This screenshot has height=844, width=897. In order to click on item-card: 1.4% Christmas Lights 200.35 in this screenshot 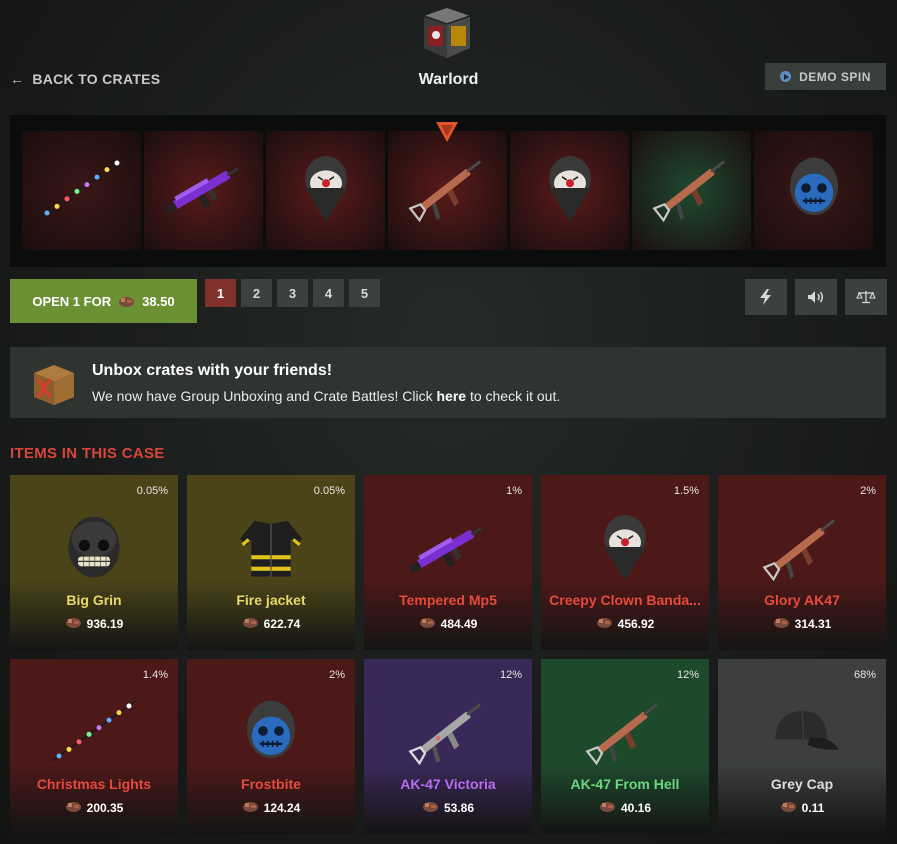, I will do `click(94, 746)`.